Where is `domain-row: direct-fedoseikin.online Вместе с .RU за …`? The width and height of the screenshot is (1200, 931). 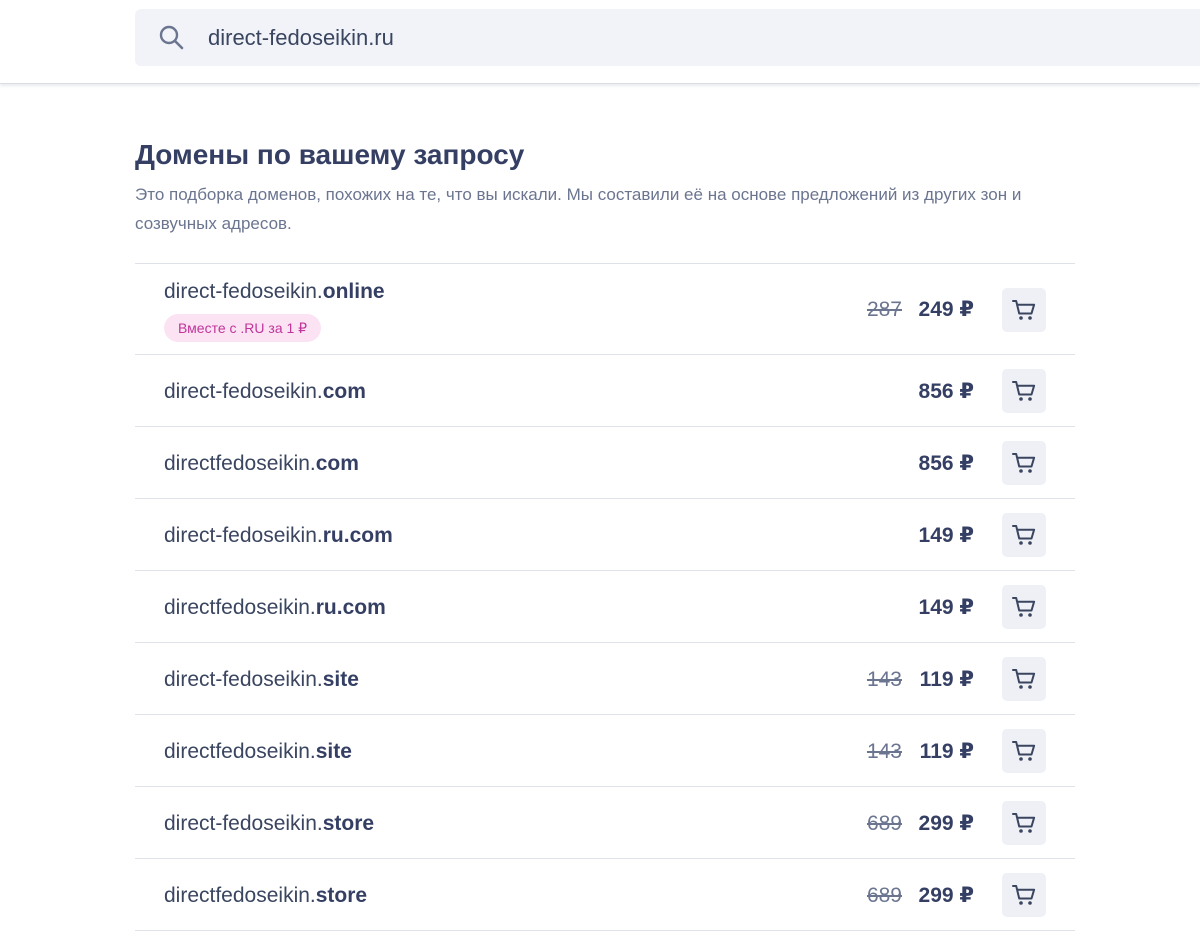 domain-row: direct-fedoseikin.online Вместе с .RU за … is located at coordinates (605, 309).